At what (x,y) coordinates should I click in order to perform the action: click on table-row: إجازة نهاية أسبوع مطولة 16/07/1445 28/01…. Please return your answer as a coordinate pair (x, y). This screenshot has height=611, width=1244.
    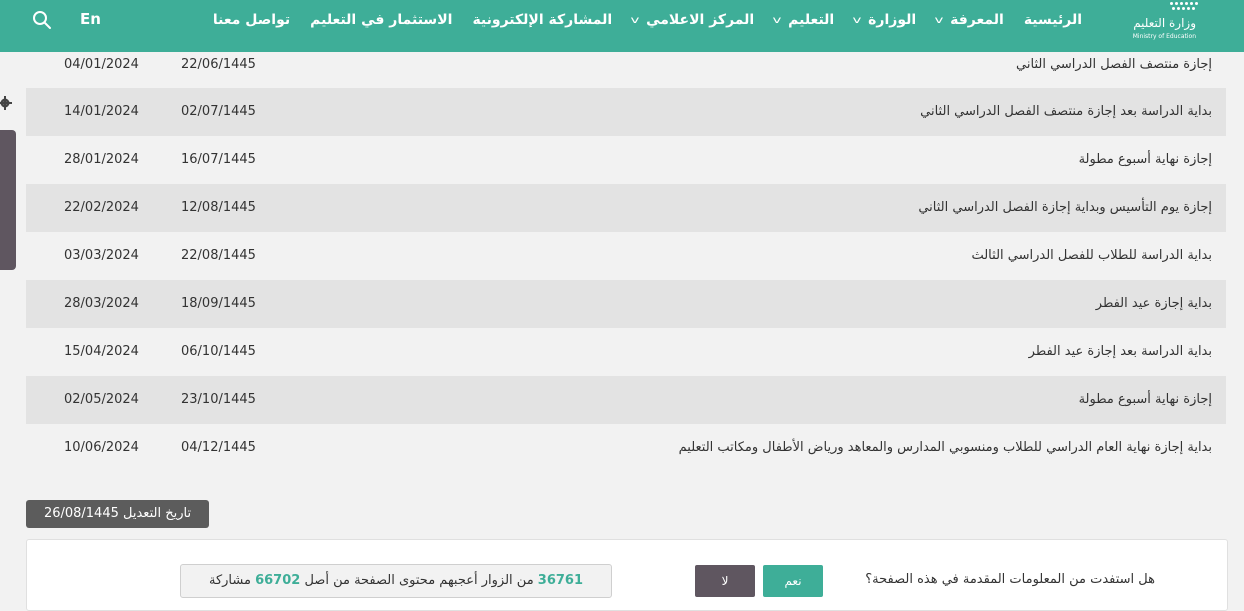
    Looking at the image, I should click on (626, 160).